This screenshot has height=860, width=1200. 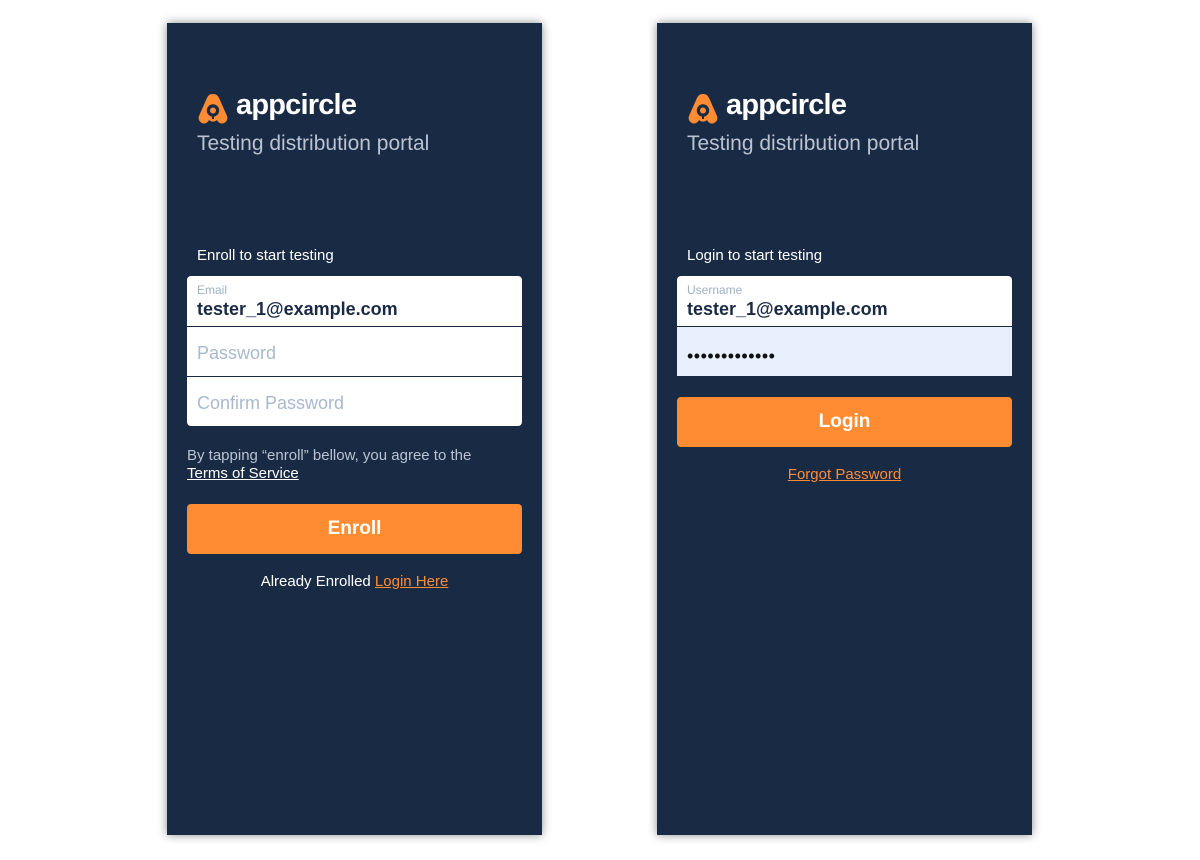 What do you see at coordinates (411, 581) in the screenshot?
I see `login-here-link: Login Here` at bounding box center [411, 581].